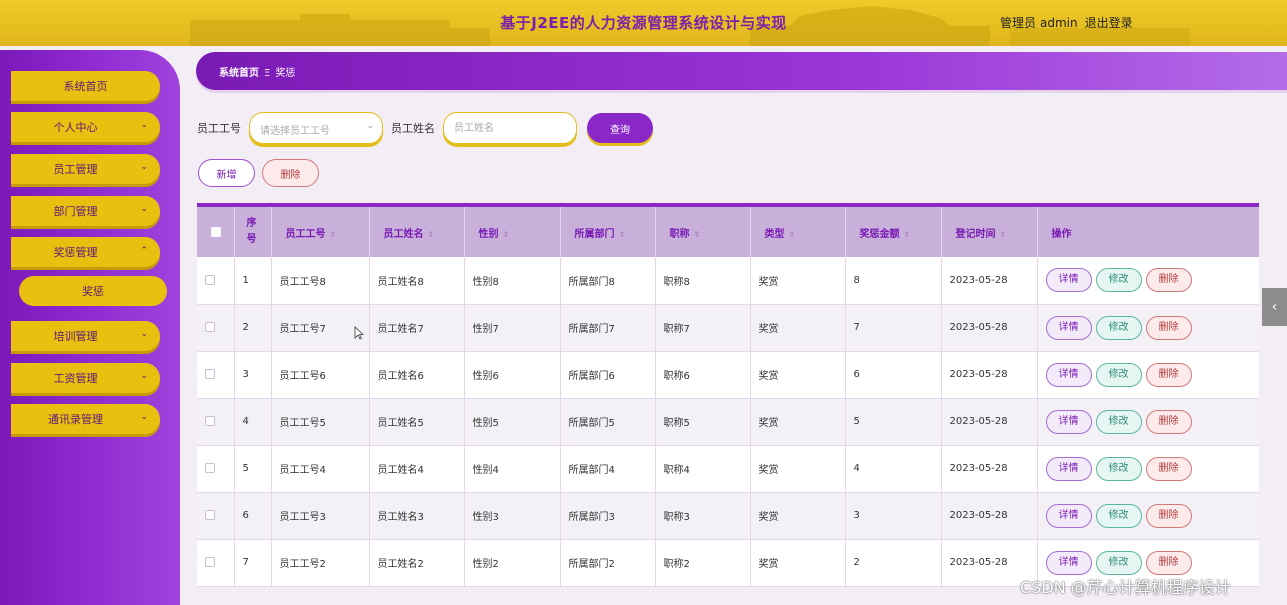 This screenshot has width=1287, height=605. I want to click on sidebar-item-personal-center: 个人中心 ⌄, so click(85, 127).